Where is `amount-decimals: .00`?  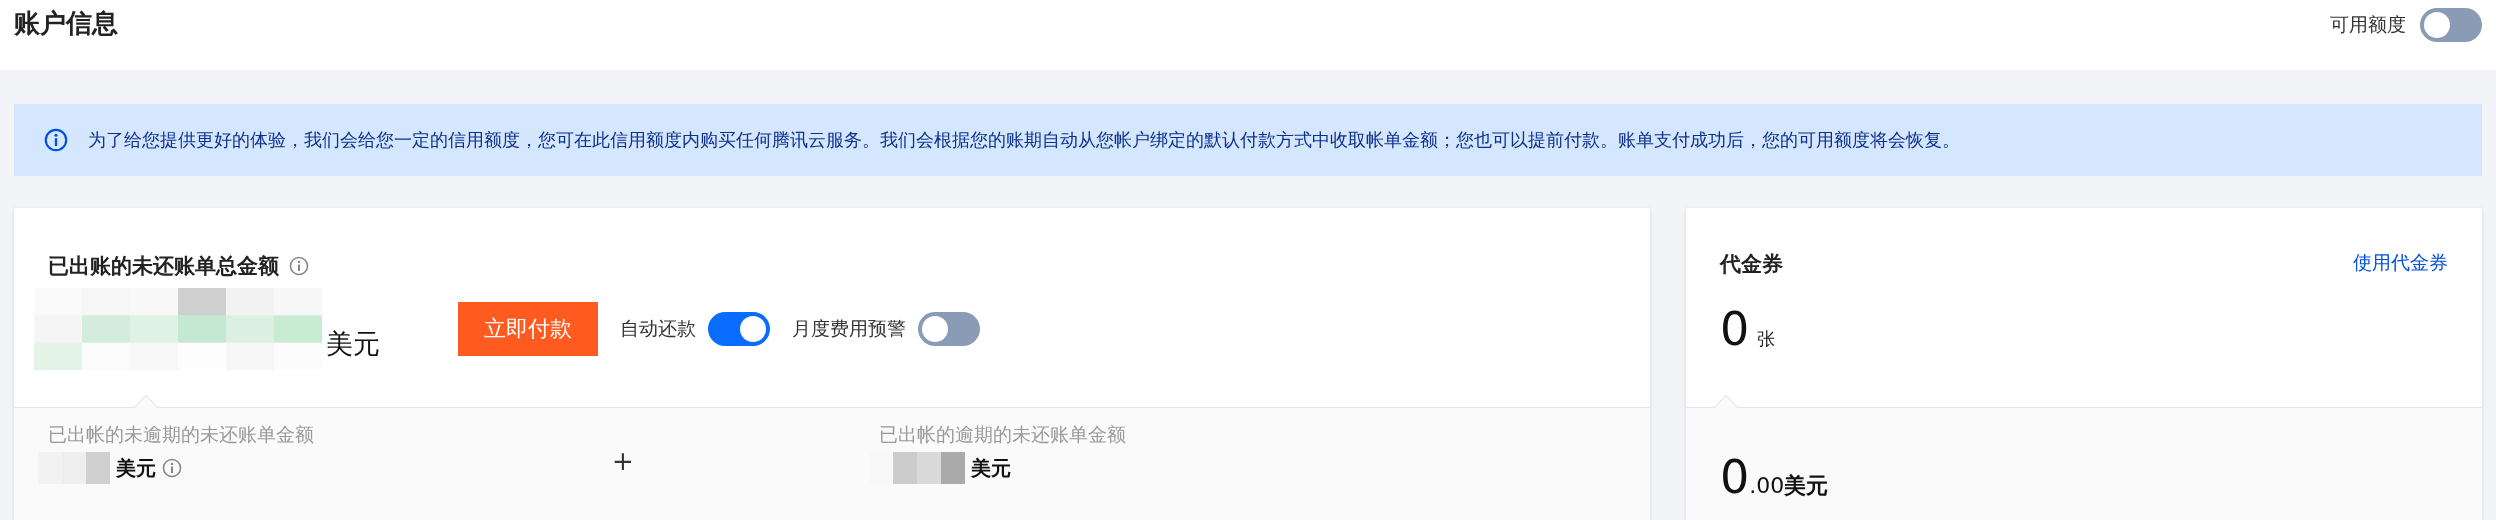 amount-decimals: .00 is located at coordinates (1767, 485).